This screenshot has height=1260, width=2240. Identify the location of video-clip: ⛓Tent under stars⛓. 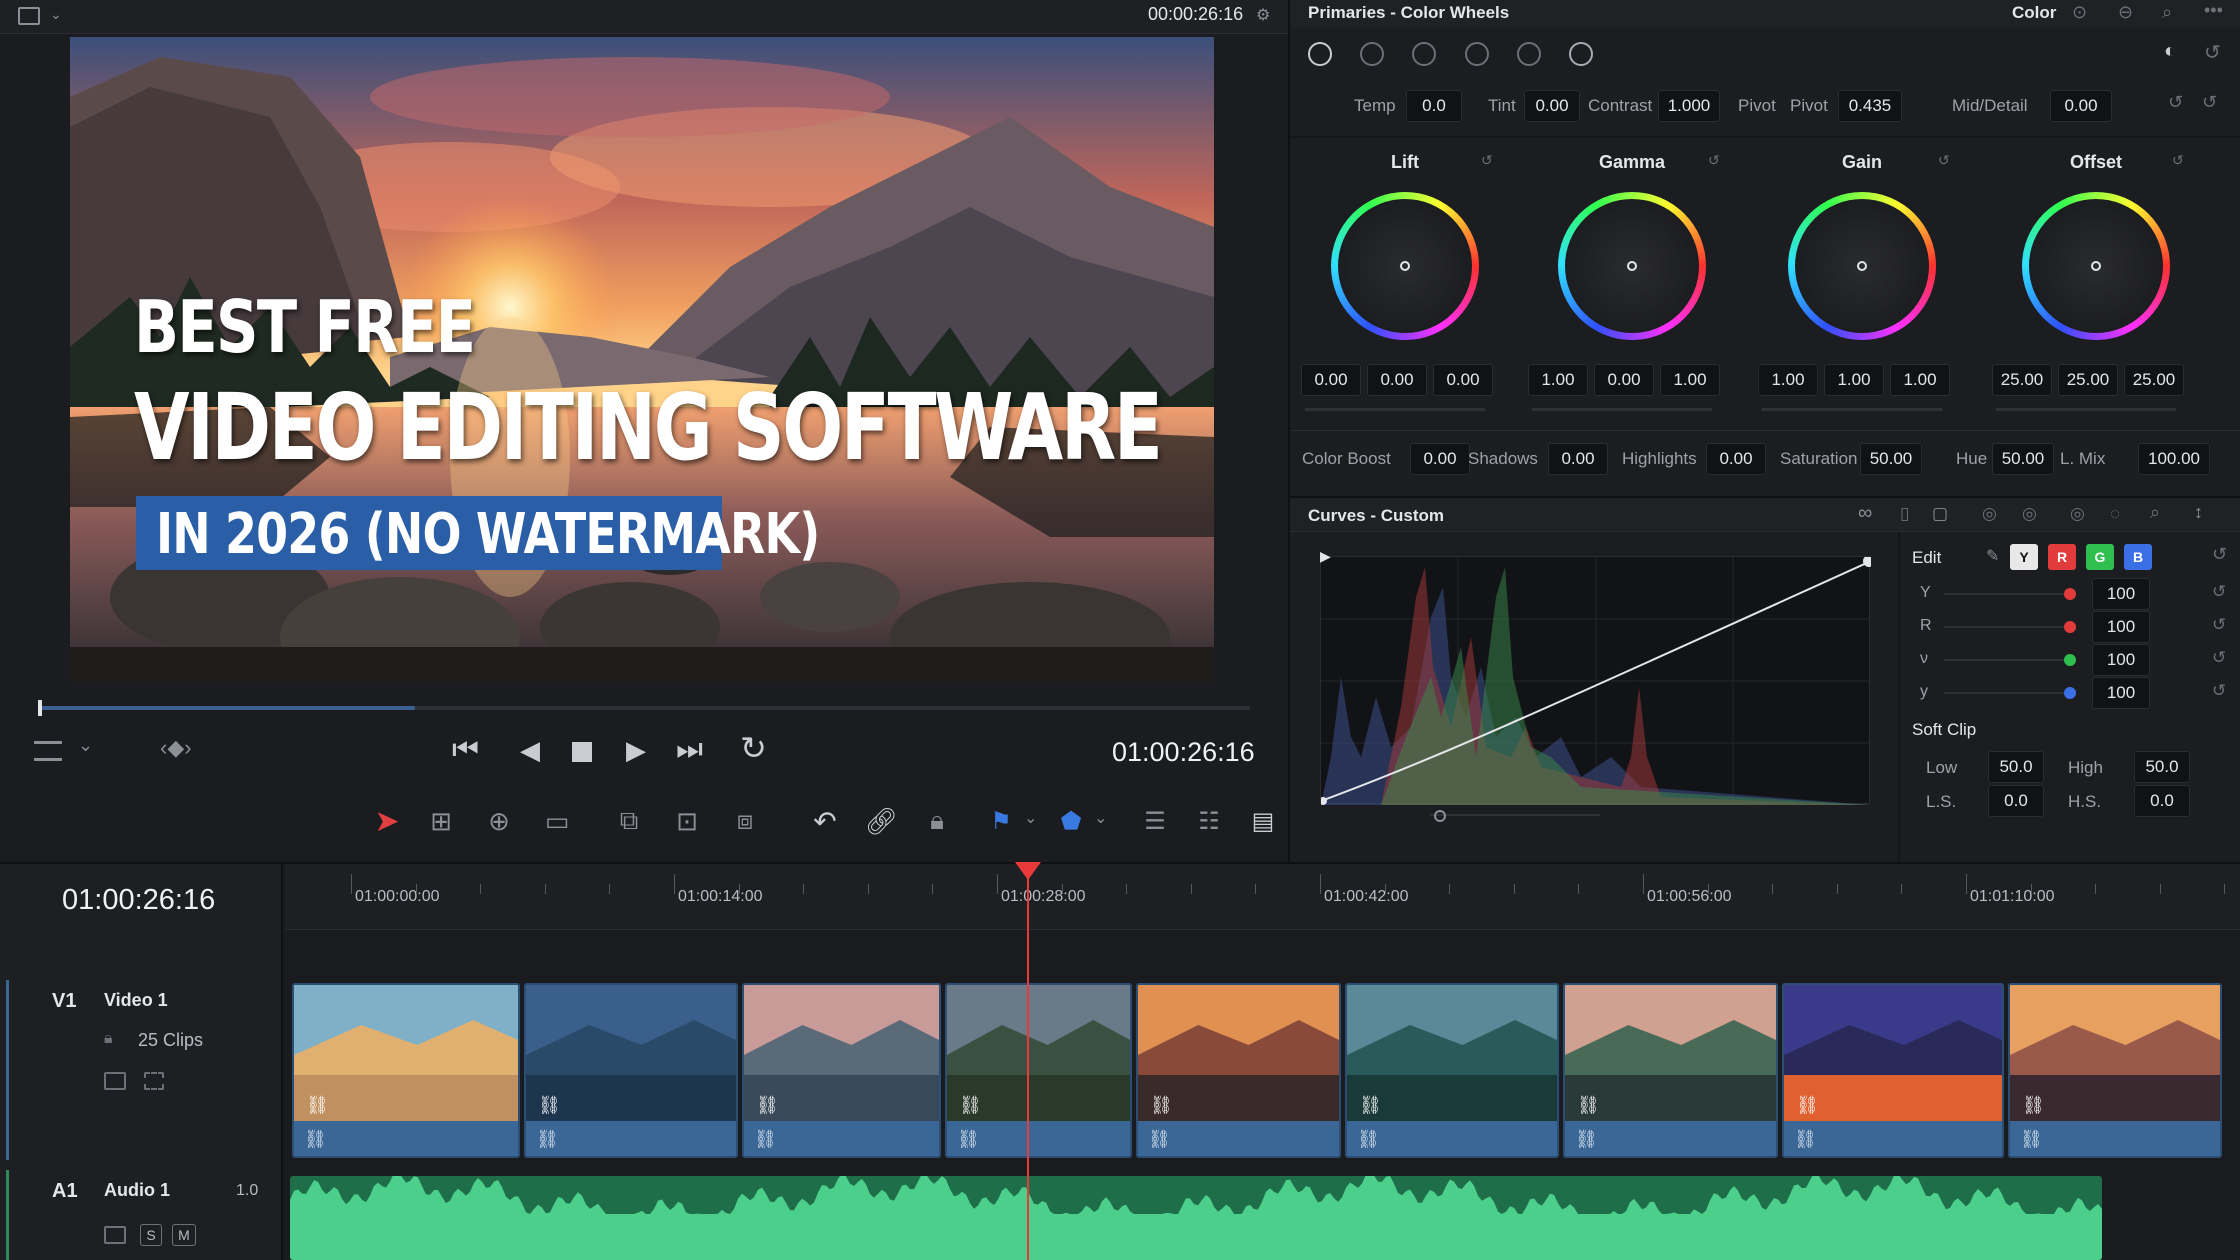
(1893, 1070).